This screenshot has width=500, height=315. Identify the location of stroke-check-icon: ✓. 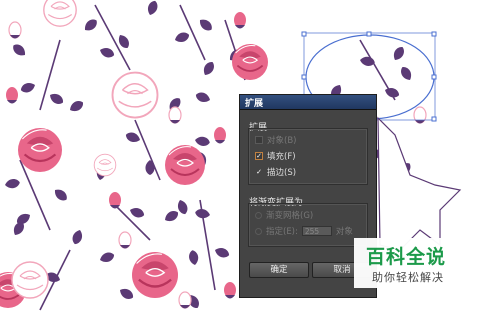
(259, 171).